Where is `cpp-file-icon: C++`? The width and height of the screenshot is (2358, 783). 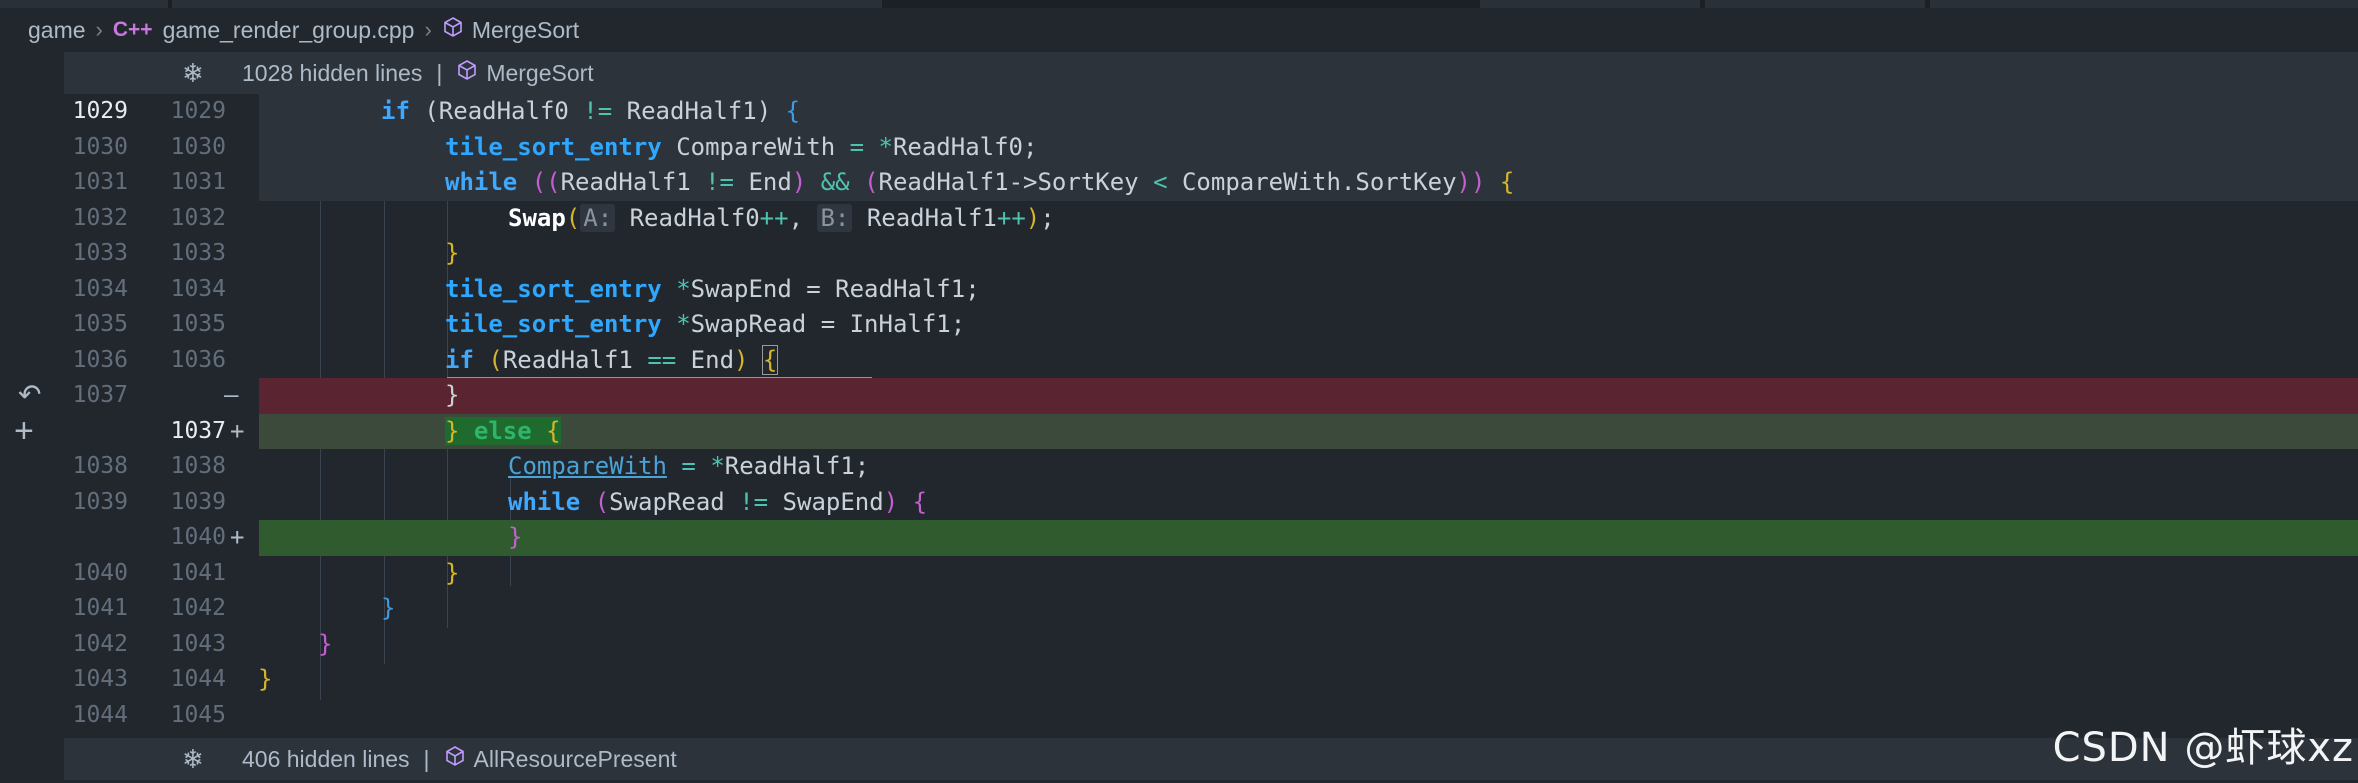 cpp-file-icon: C++ is located at coordinates (132, 29).